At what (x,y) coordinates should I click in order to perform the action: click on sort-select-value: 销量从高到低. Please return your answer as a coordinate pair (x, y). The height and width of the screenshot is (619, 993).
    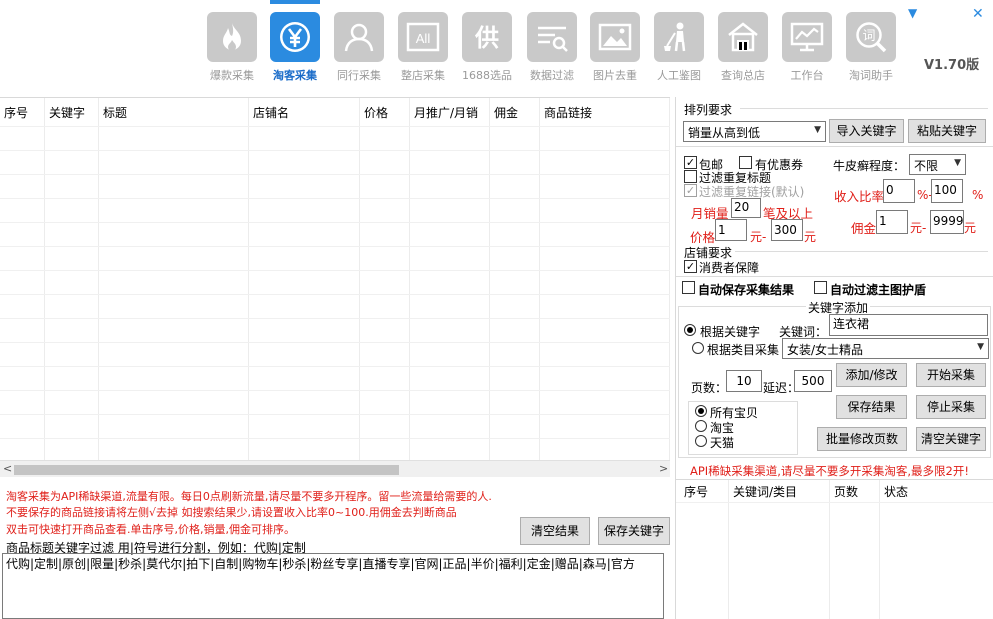
    Looking at the image, I should click on (724, 133).